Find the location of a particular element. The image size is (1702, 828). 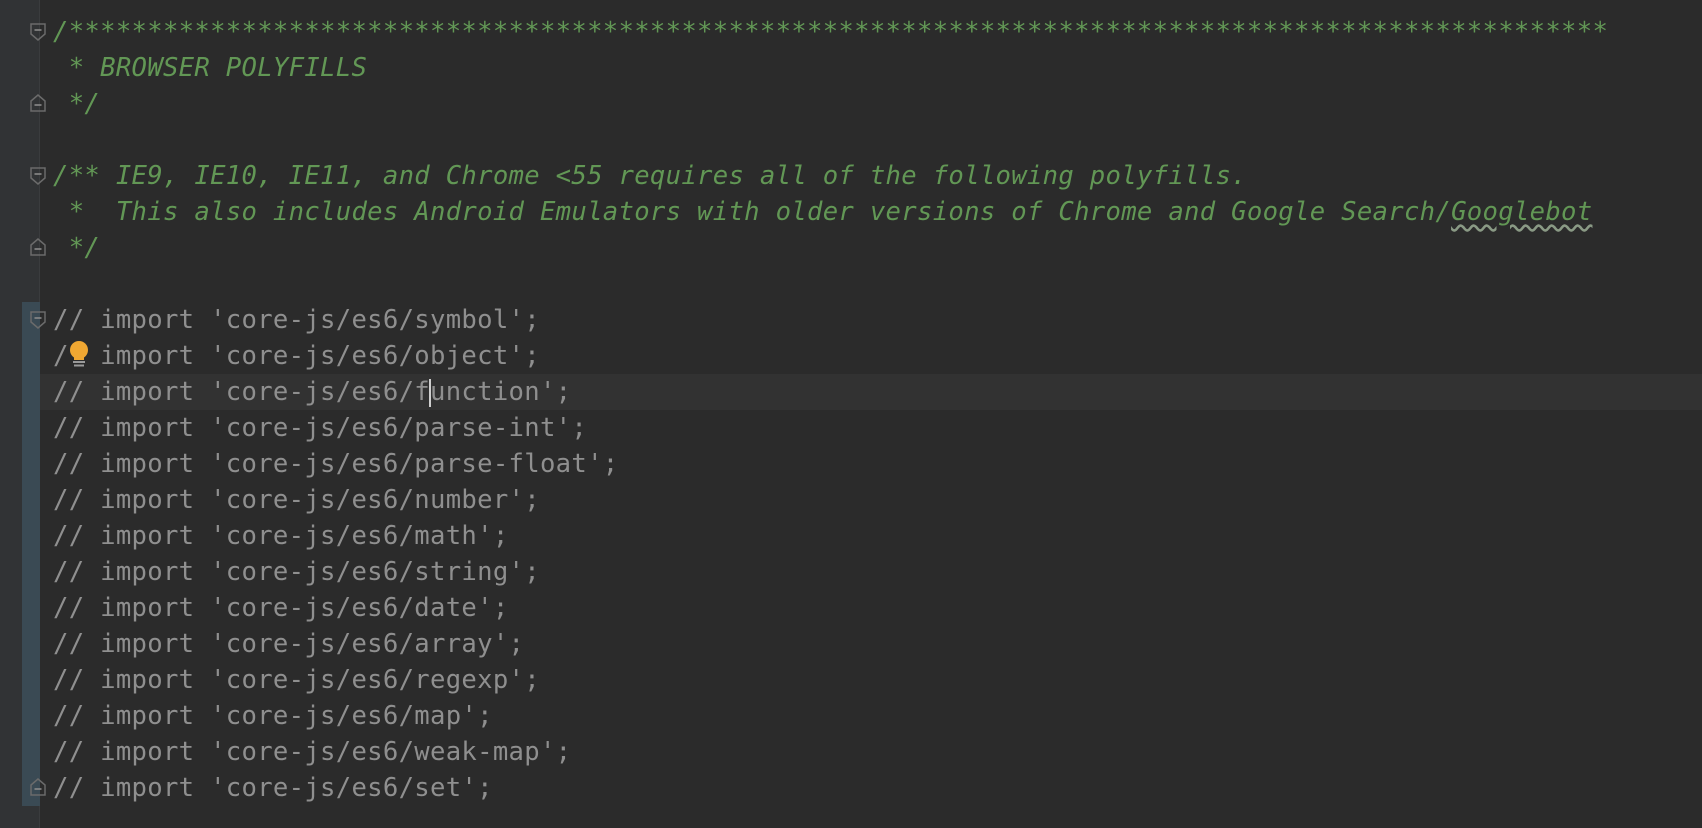

code-line: // import 'core-js/es6/date'; is located at coordinates (877, 608).